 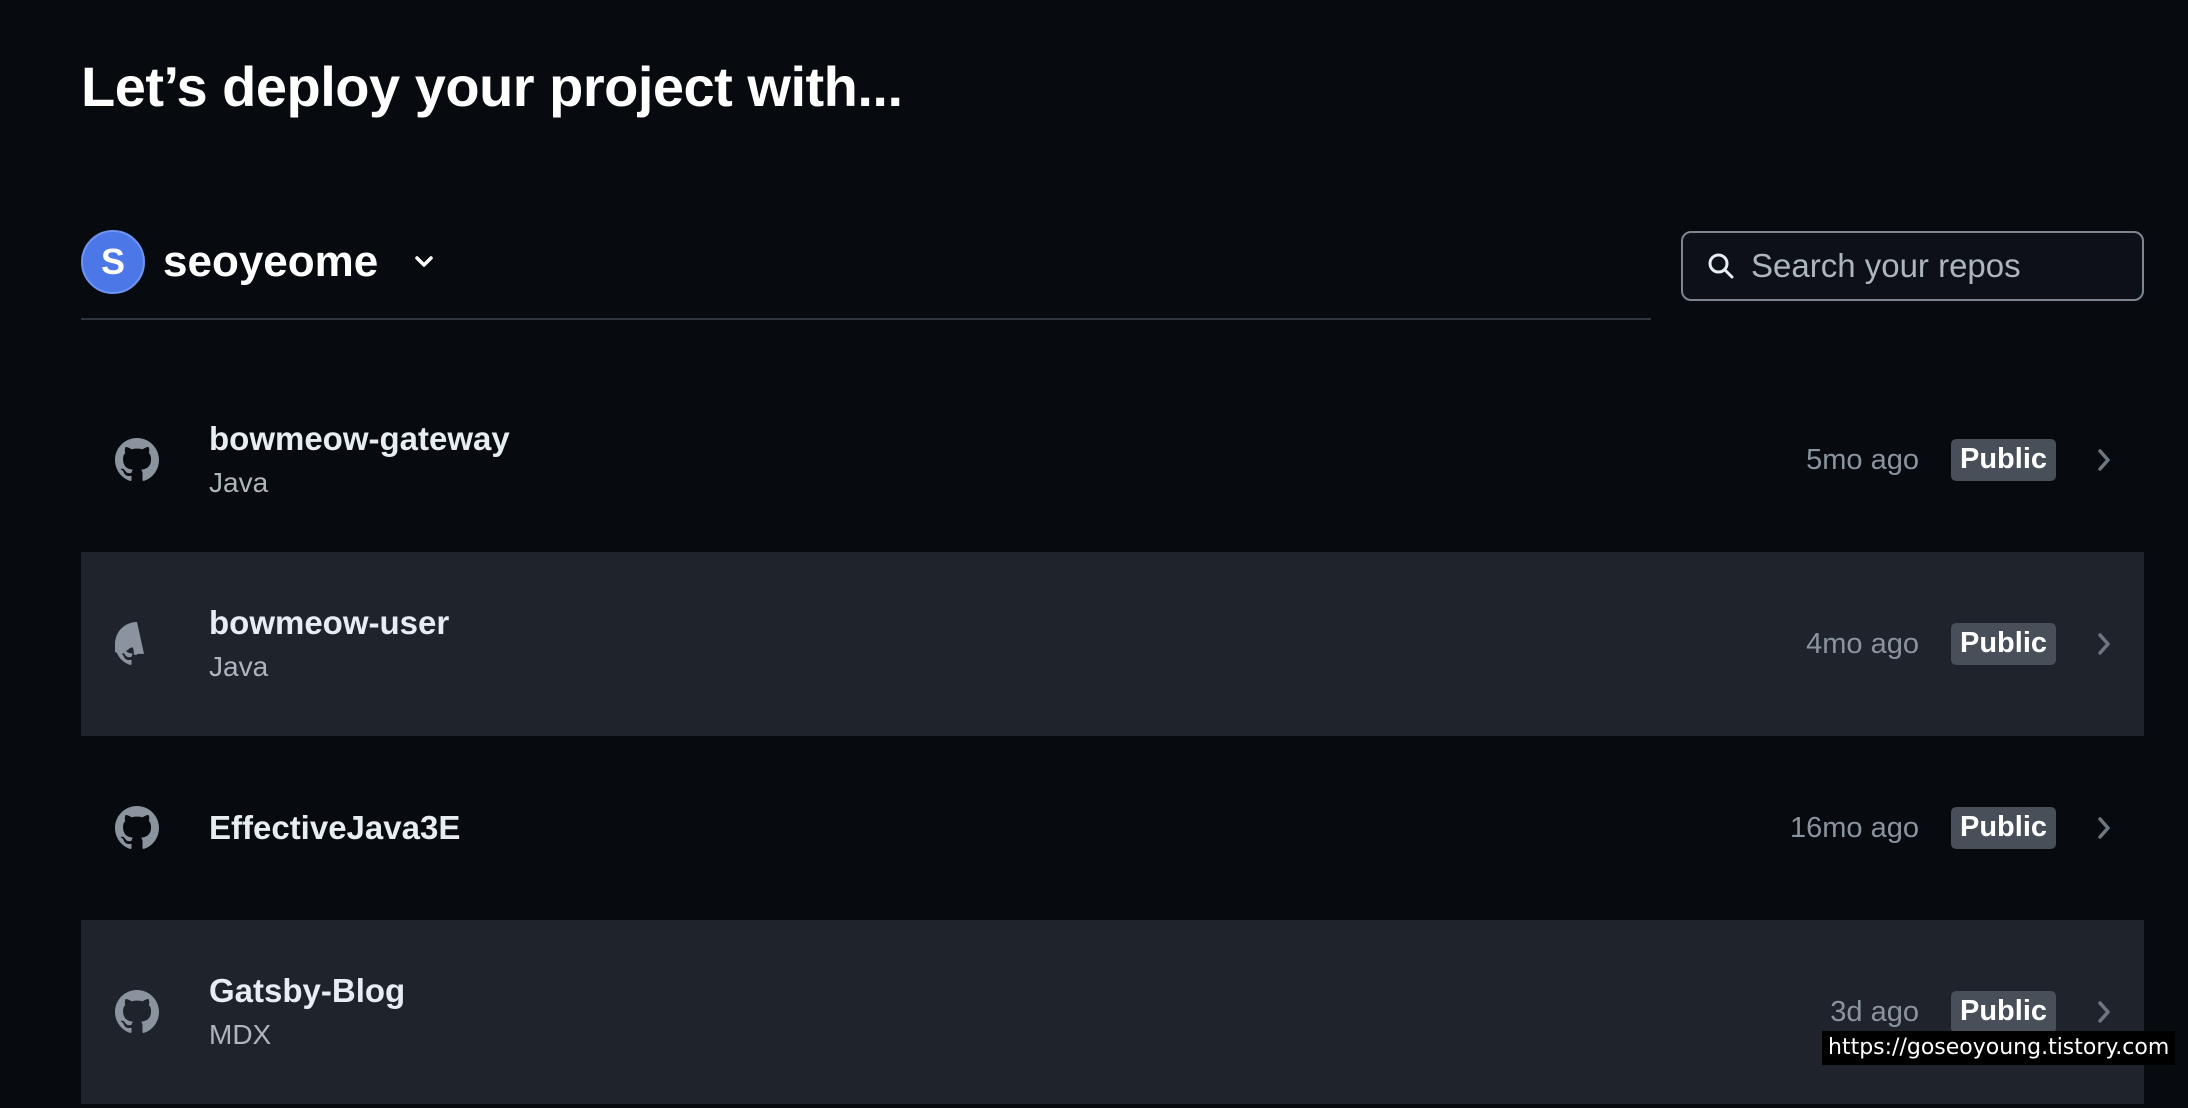 What do you see at coordinates (1874, 1011) in the screenshot?
I see `repo-updated-time: 3d ago` at bounding box center [1874, 1011].